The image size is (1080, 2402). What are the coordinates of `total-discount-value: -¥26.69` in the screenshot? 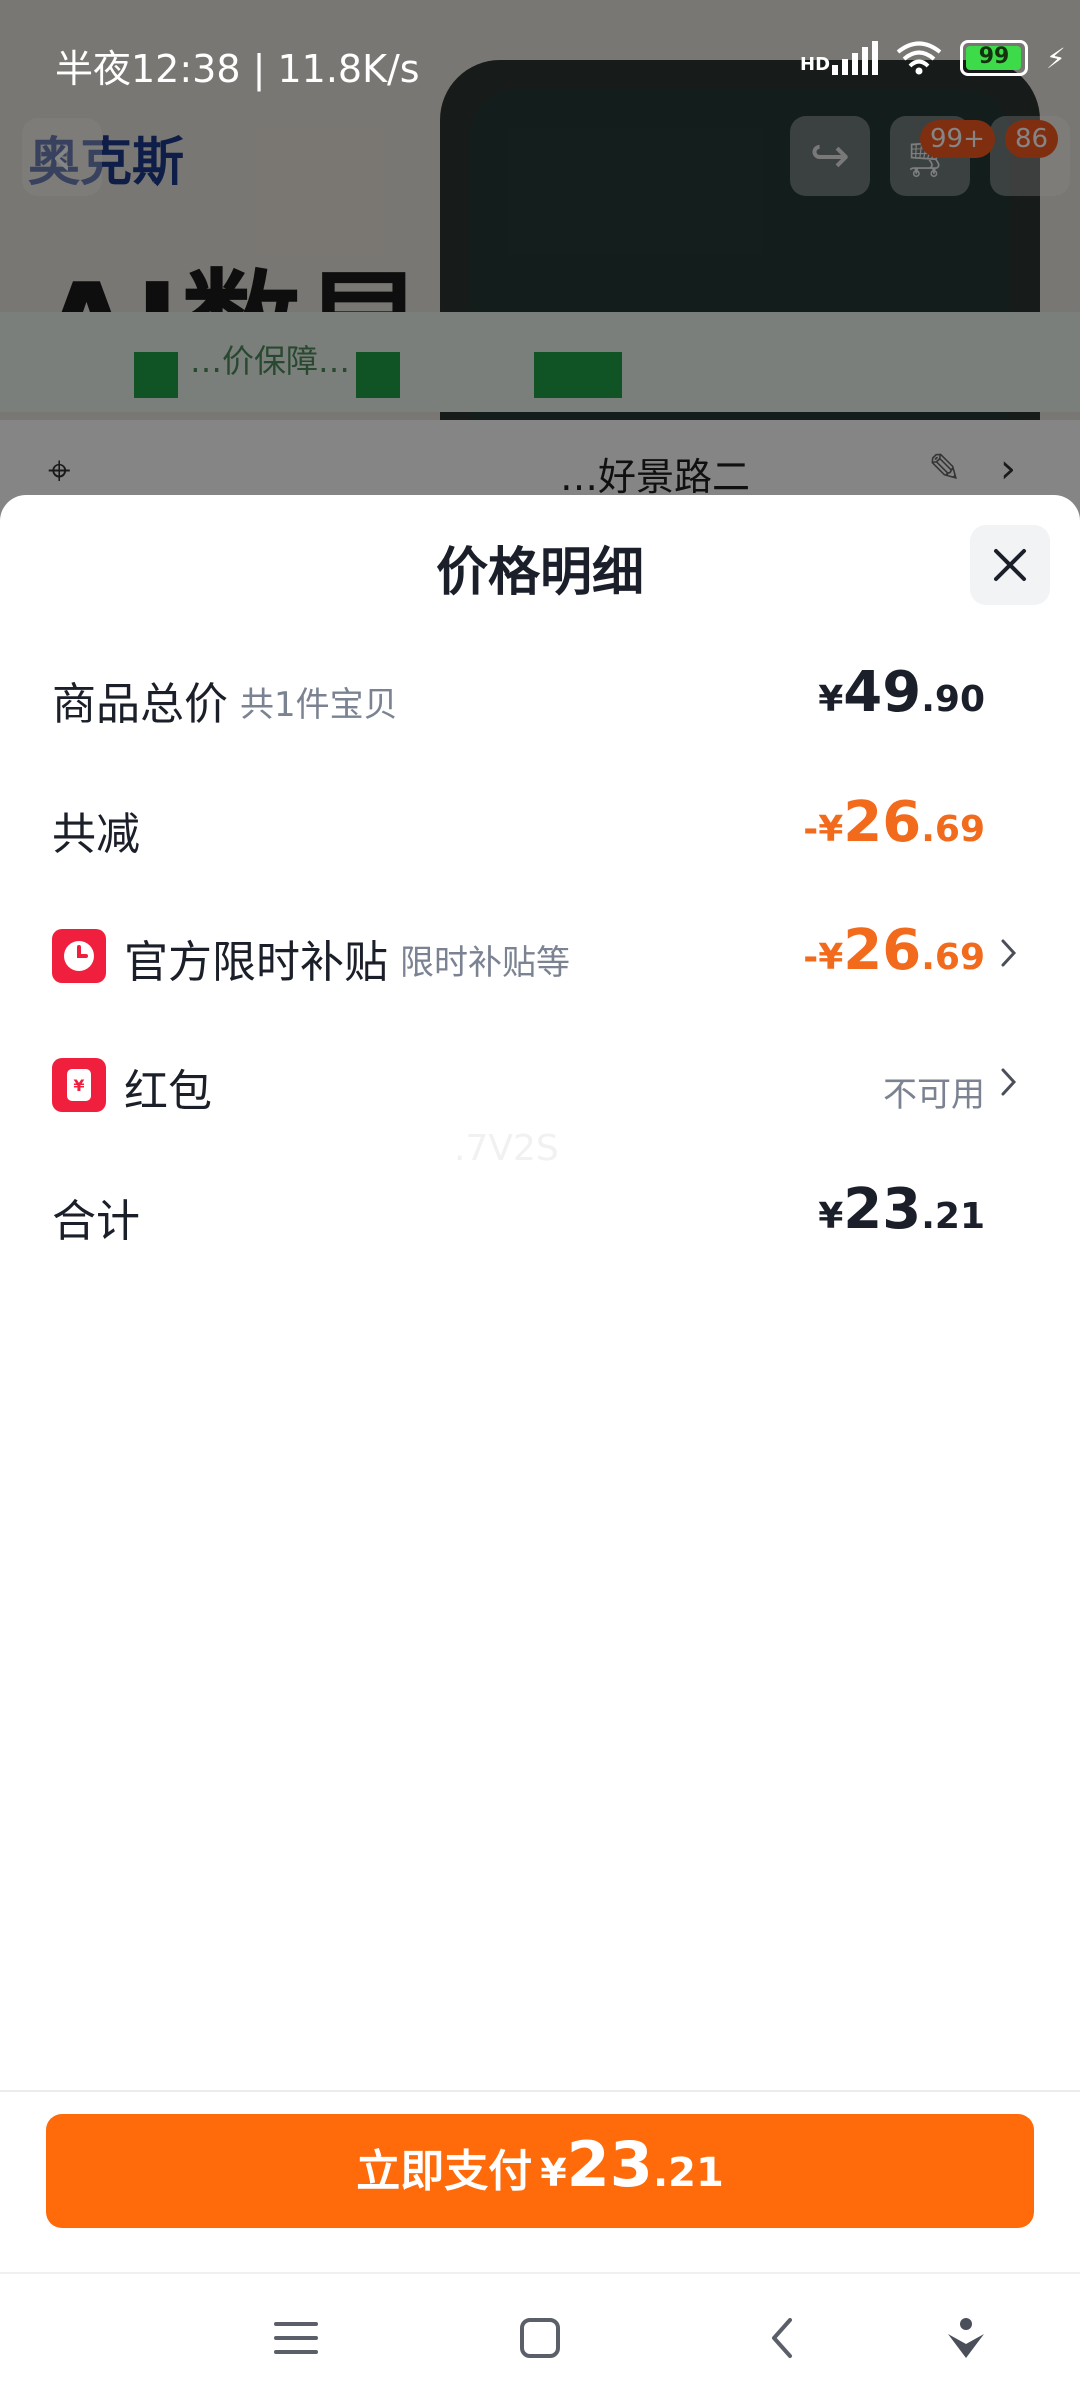 It's located at (894, 822).